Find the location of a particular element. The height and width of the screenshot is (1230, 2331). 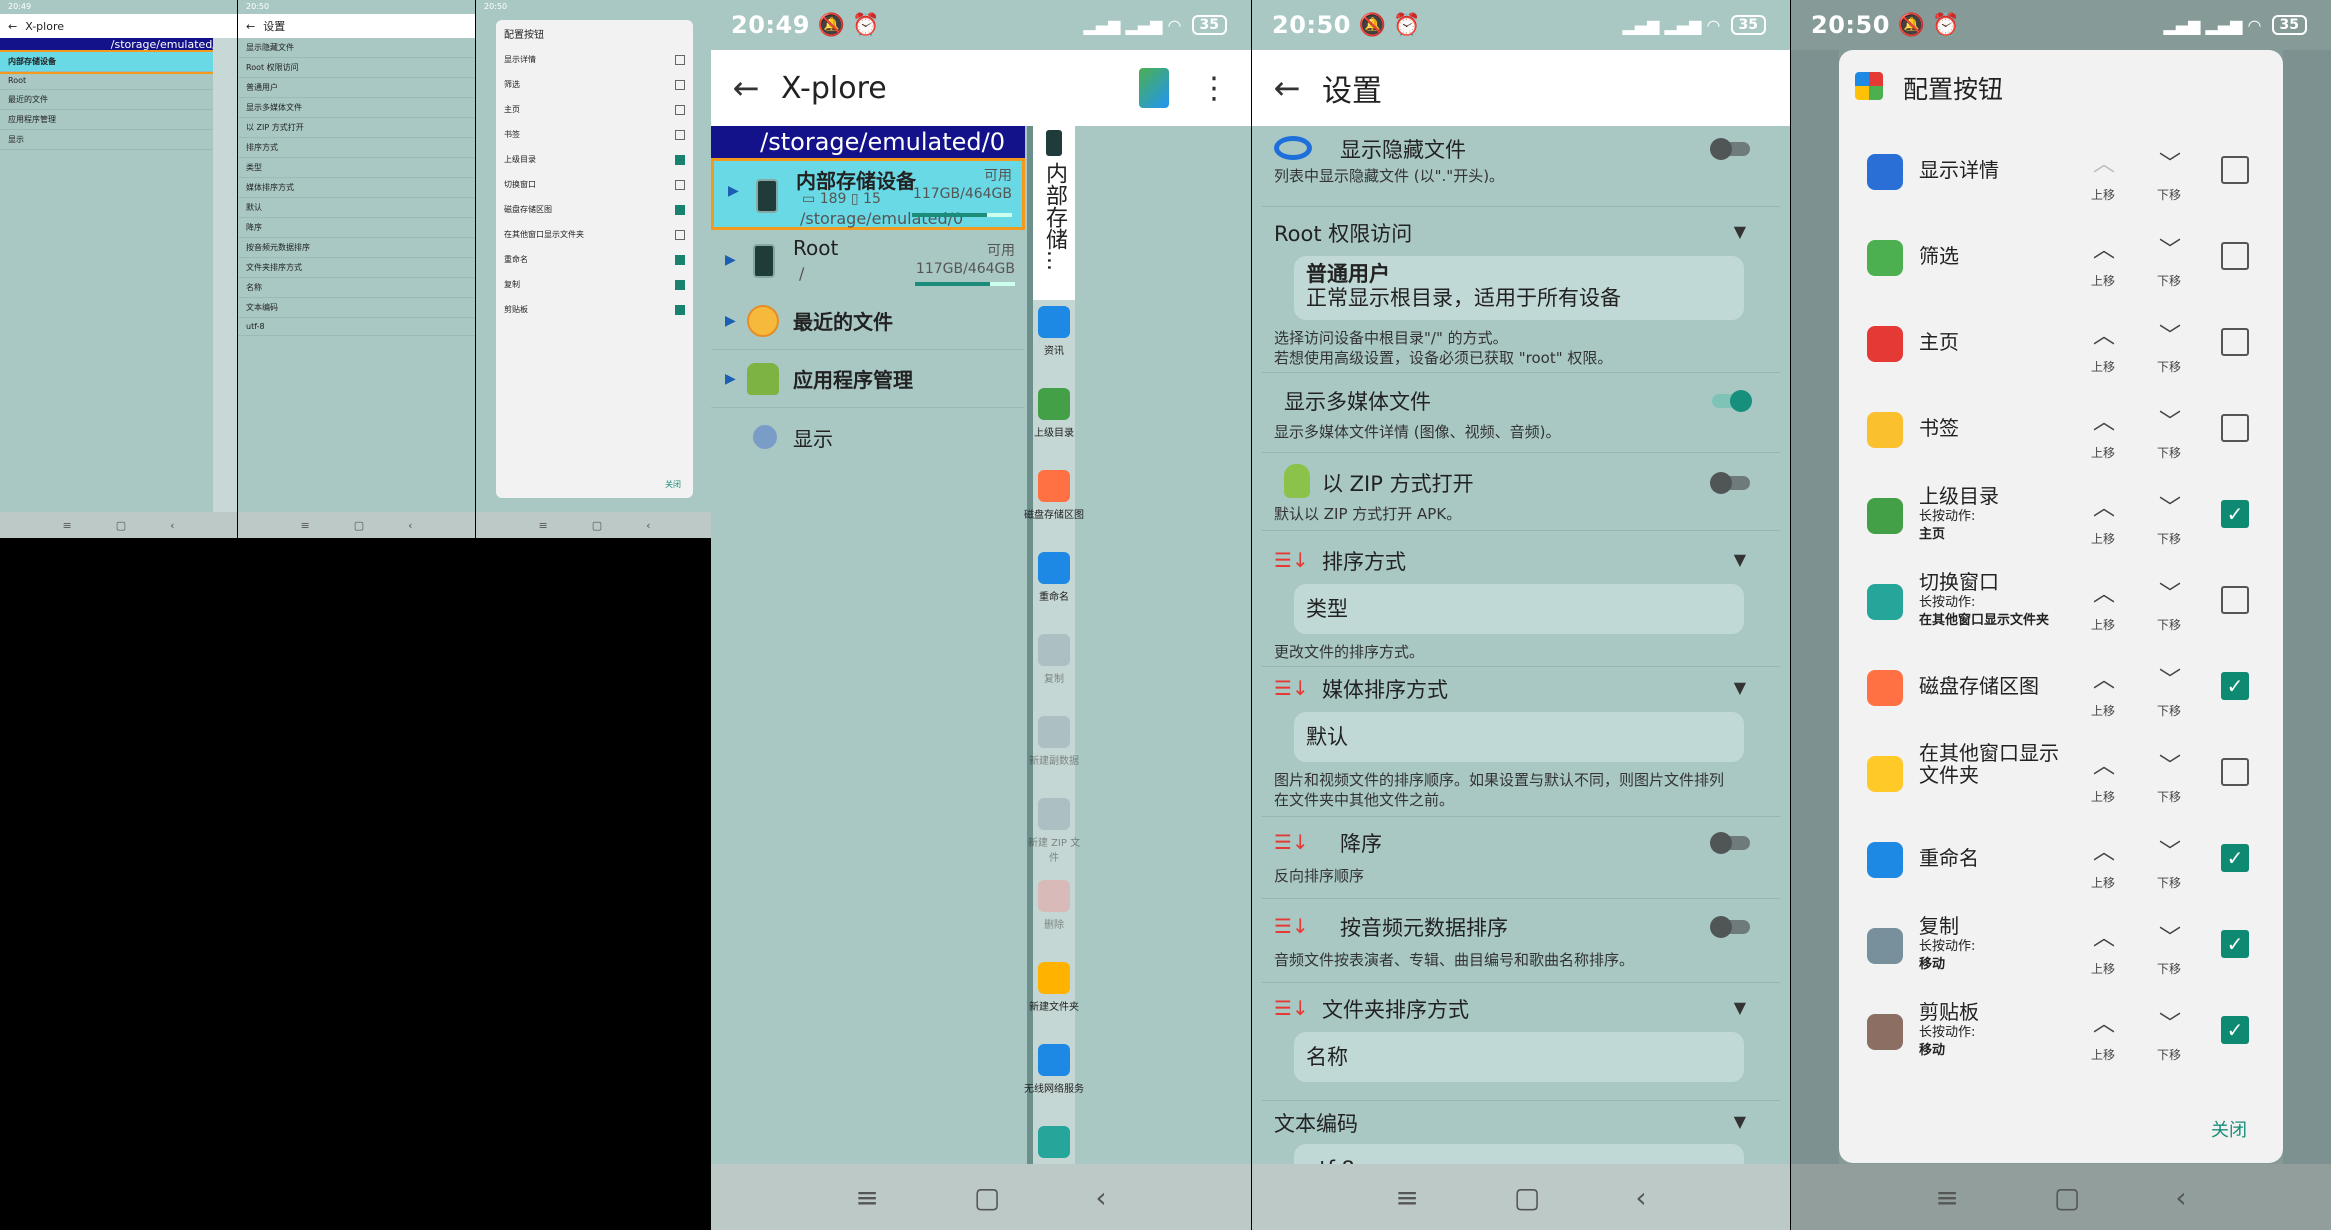

quick-item-recent: ▶ 最近的文件 is located at coordinates (868, 321).